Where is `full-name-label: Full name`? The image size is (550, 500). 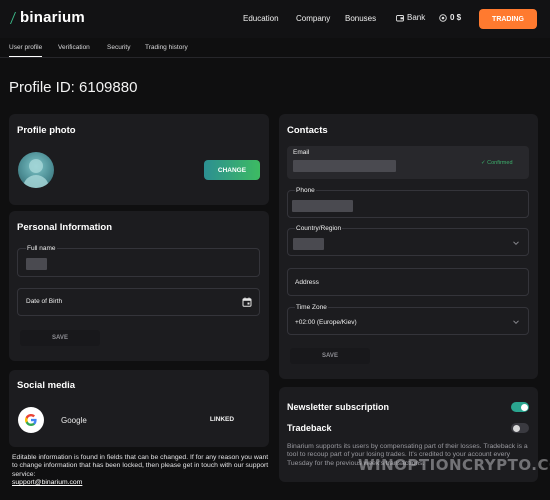
full-name-label: Full name is located at coordinates (41, 248).